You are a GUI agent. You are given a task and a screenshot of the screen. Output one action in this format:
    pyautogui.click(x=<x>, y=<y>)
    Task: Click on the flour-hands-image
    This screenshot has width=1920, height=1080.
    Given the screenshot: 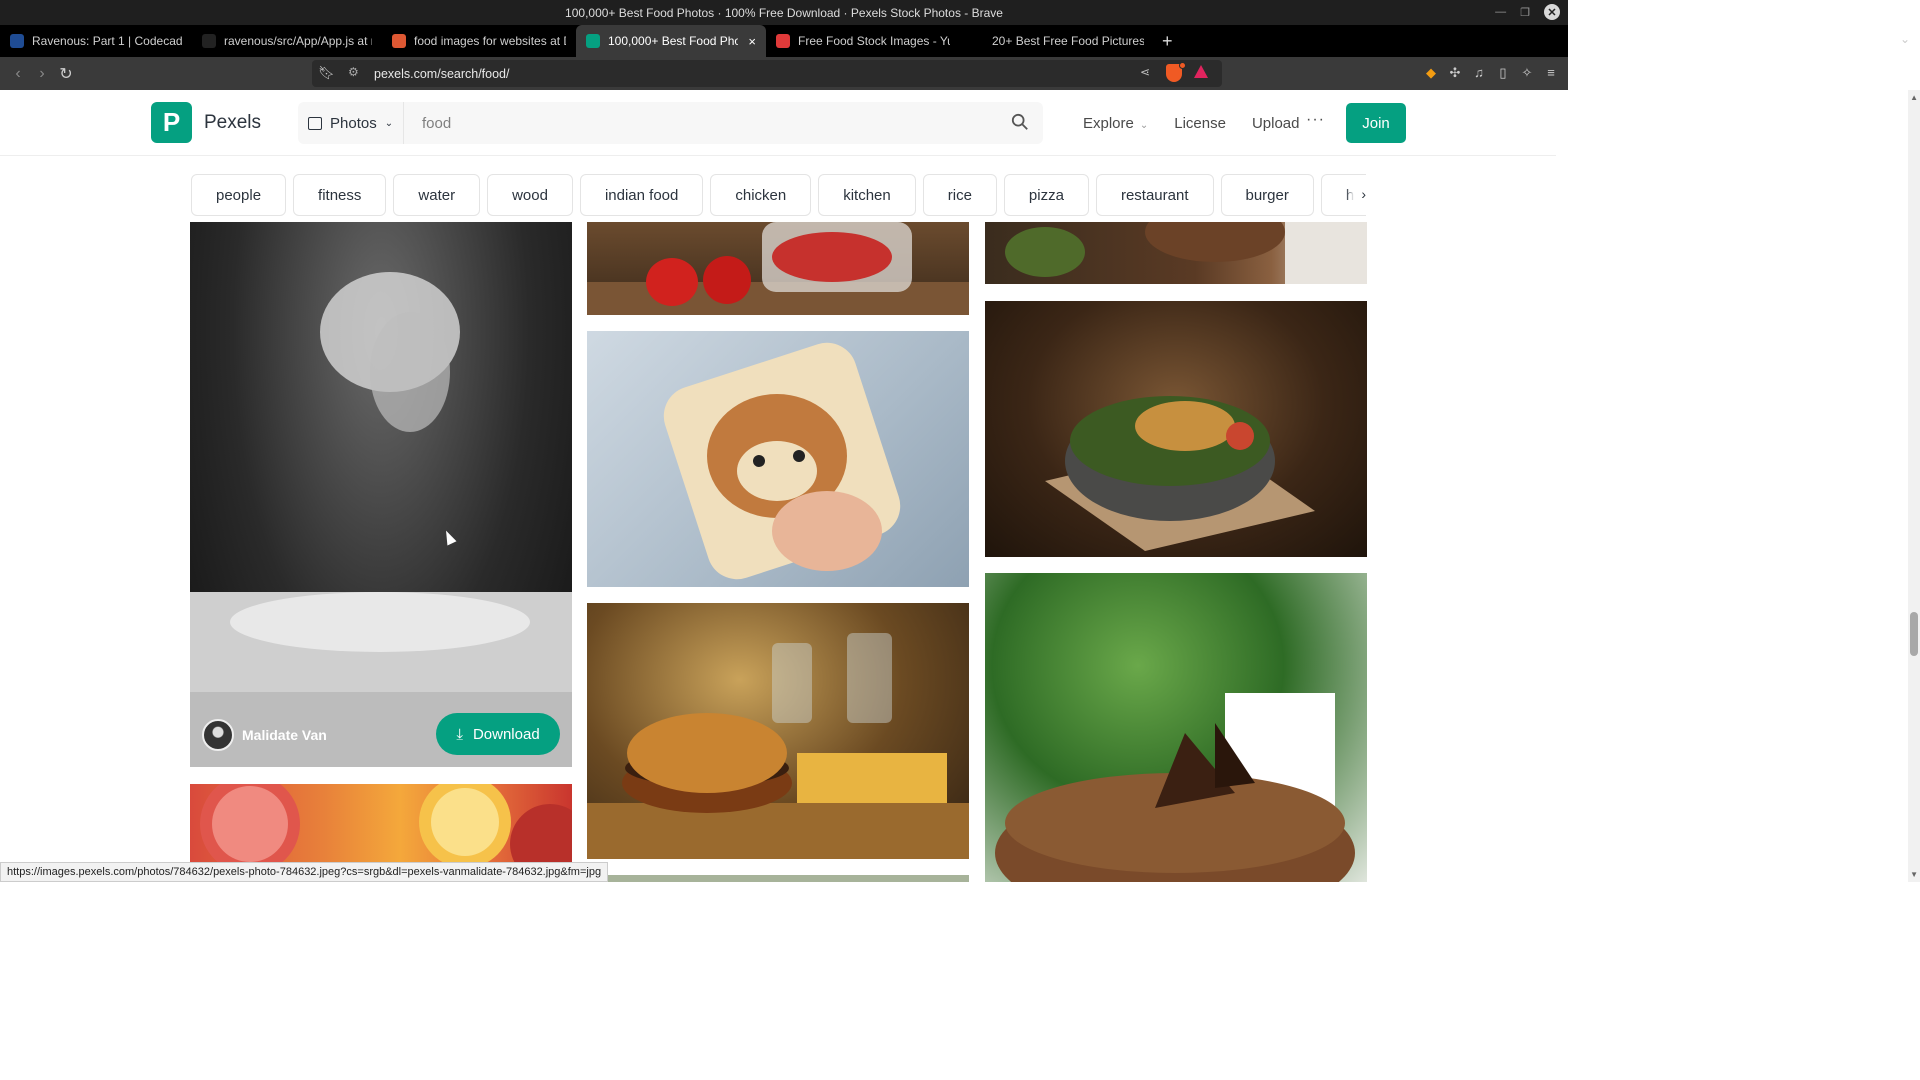 What is the action you would take?
    pyautogui.click(x=381, y=519)
    